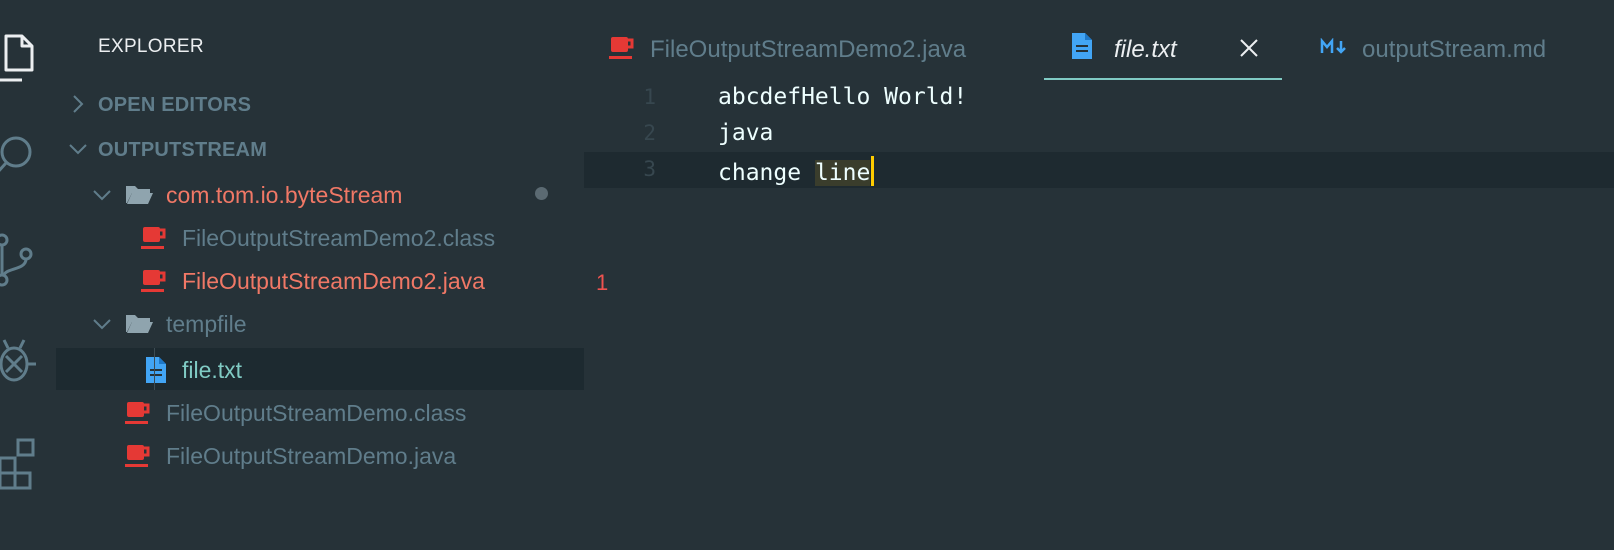 Image resolution: width=1614 pixels, height=550 pixels. I want to click on tab-file-txt: file.txt, so click(1163, 40).